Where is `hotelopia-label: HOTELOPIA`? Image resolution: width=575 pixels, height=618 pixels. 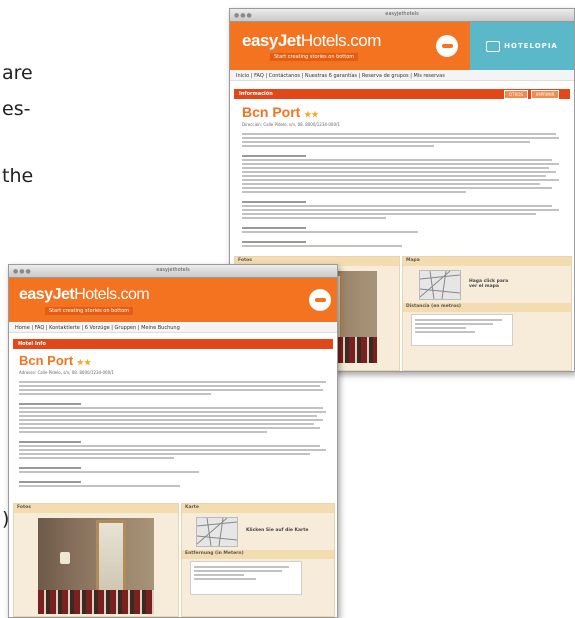
hotelopia-label: HOTELOPIA is located at coordinates (531, 46).